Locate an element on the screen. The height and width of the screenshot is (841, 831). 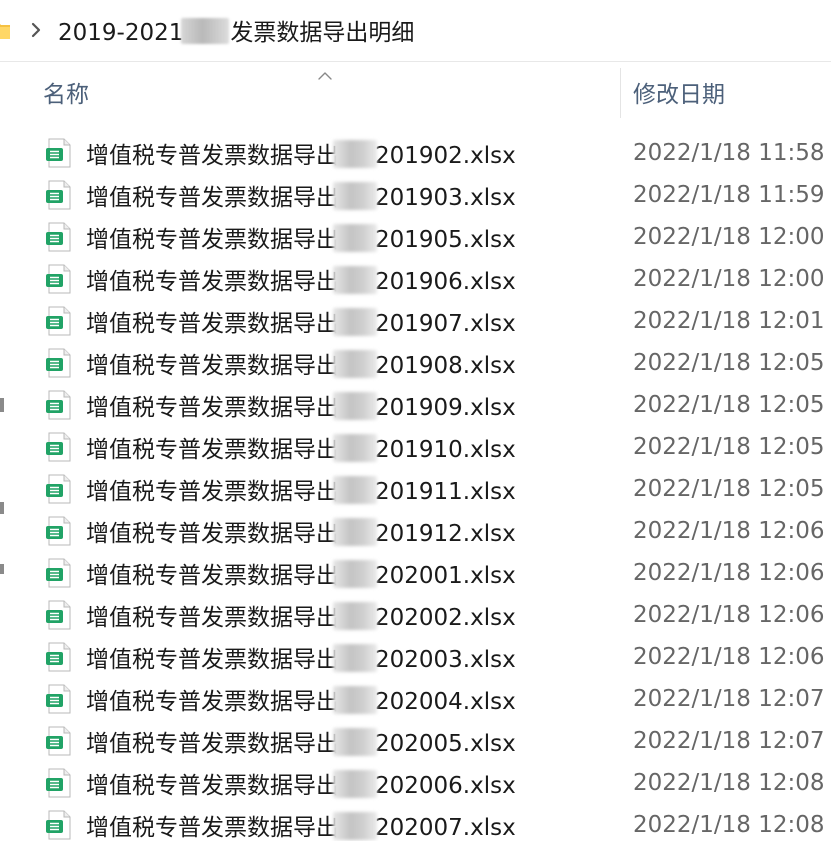
list-item: 增值税专普发票数据导出 202002.xlsx 2022/1/18 12:06 is located at coordinates (430, 615).